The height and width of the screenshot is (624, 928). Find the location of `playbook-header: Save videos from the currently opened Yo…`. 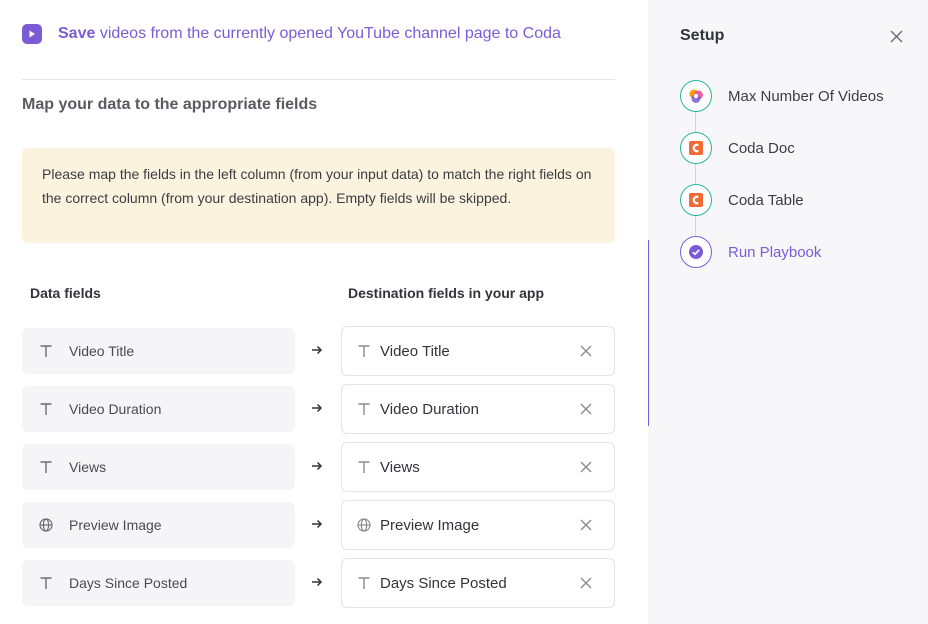

playbook-header: Save videos from the currently opened Yo… is located at coordinates (291, 34).